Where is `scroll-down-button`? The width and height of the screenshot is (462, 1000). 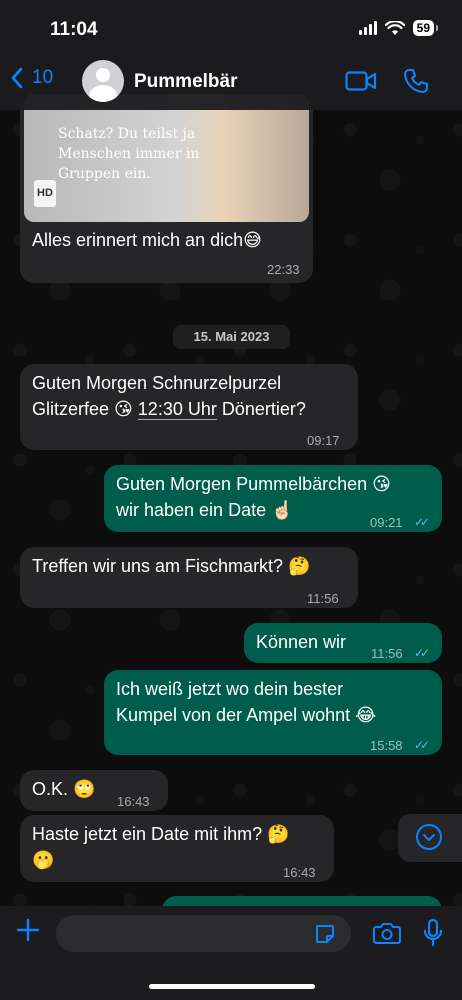
scroll-down-button is located at coordinates (430, 838).